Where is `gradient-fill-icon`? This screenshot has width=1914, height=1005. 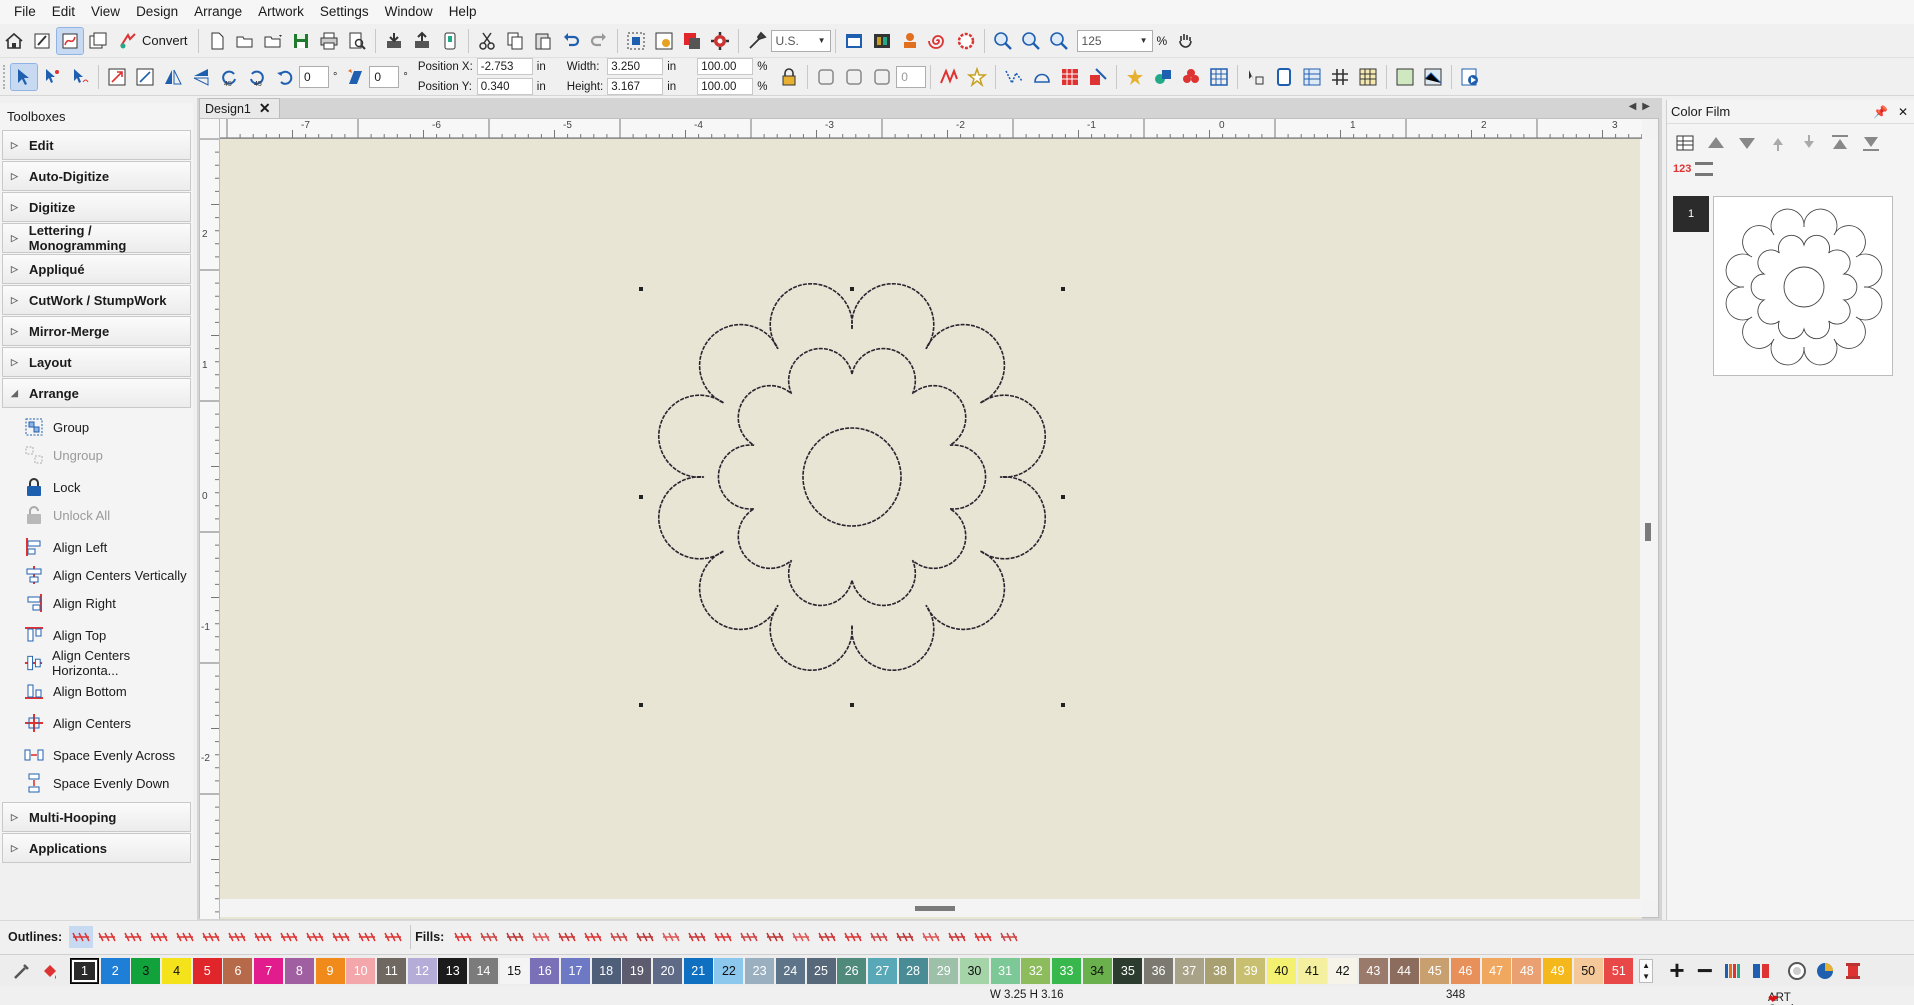 gradient-fill-icon is located at coordinates (905, 937).